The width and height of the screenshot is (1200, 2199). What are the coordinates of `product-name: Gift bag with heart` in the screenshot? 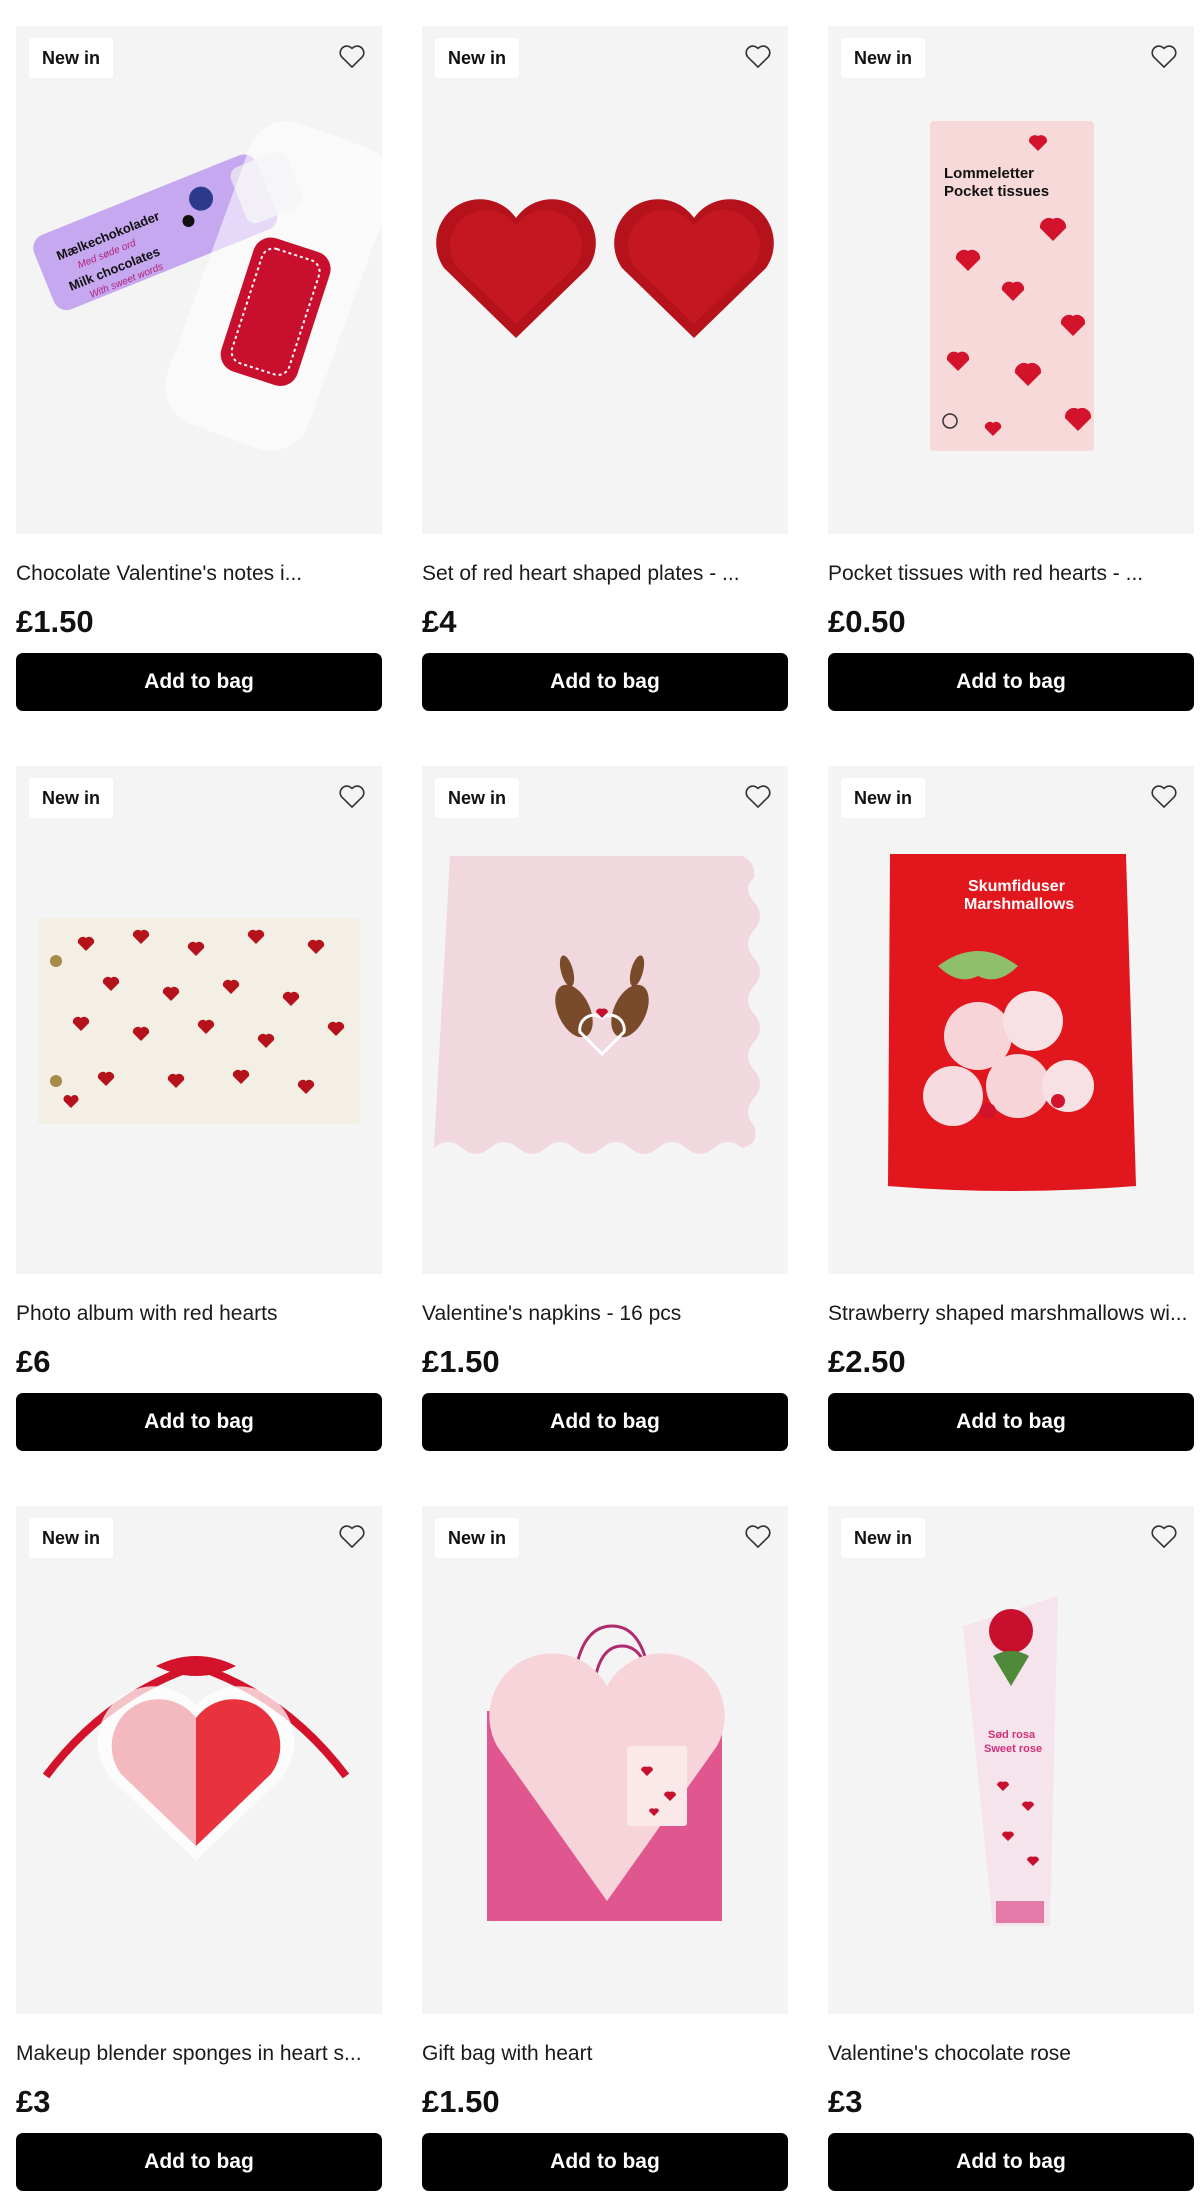 It's located at (605, 2054).